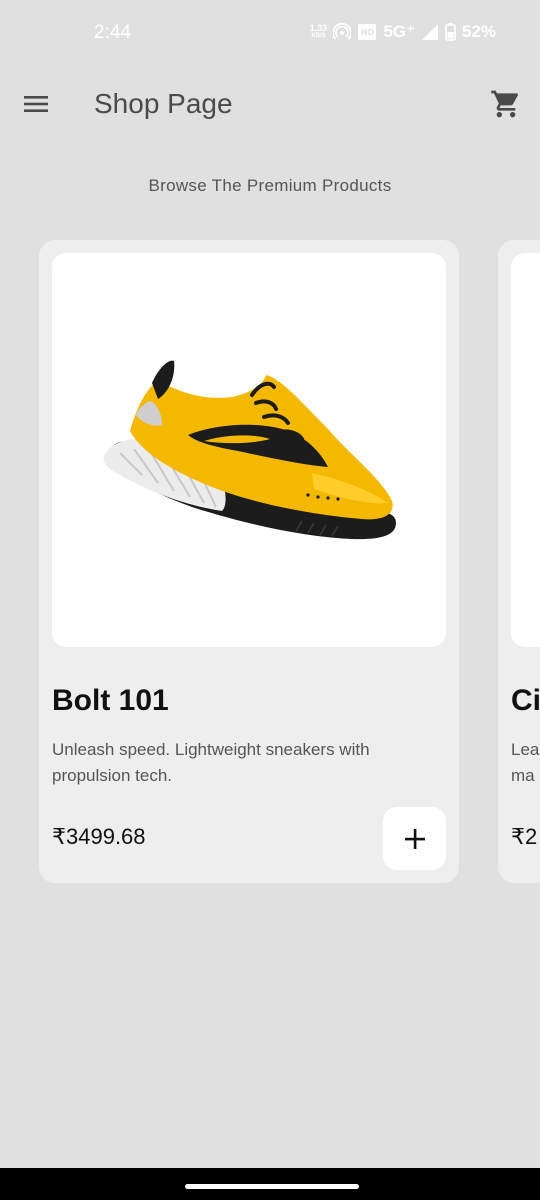 Image resolution: width=540 pixels, height=1200 pixels. I want to click on product-name: Ci, so click(525, 700).